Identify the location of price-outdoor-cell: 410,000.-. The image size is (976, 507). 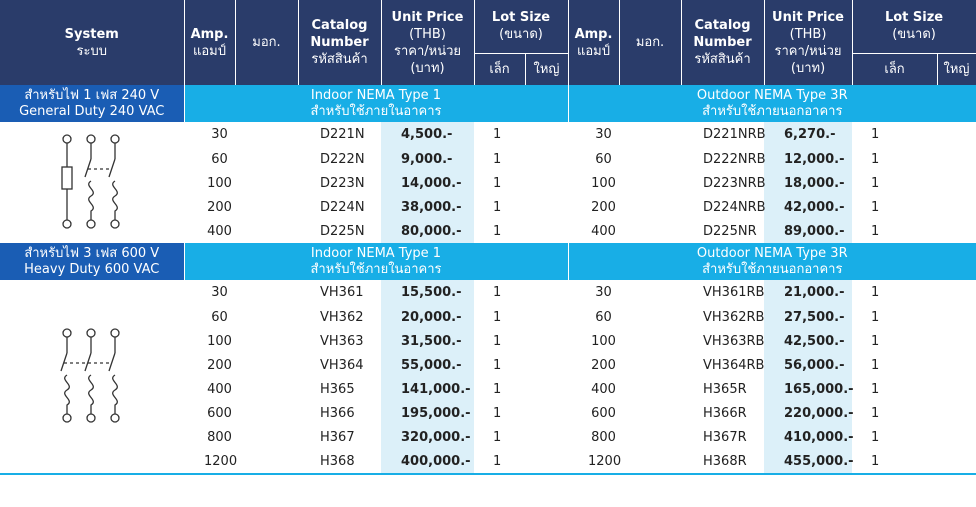
(809, 437).